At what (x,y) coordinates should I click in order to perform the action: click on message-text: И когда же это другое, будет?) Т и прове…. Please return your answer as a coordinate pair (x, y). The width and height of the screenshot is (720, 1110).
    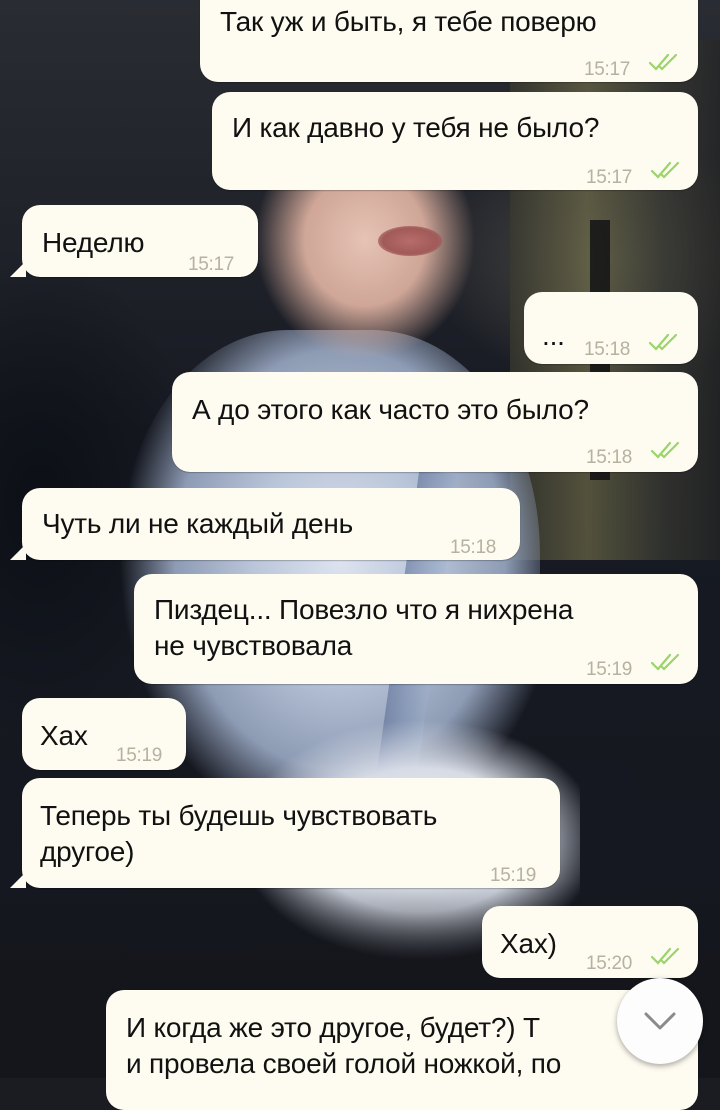
    Looking at the image, I should click on (344, 1045).